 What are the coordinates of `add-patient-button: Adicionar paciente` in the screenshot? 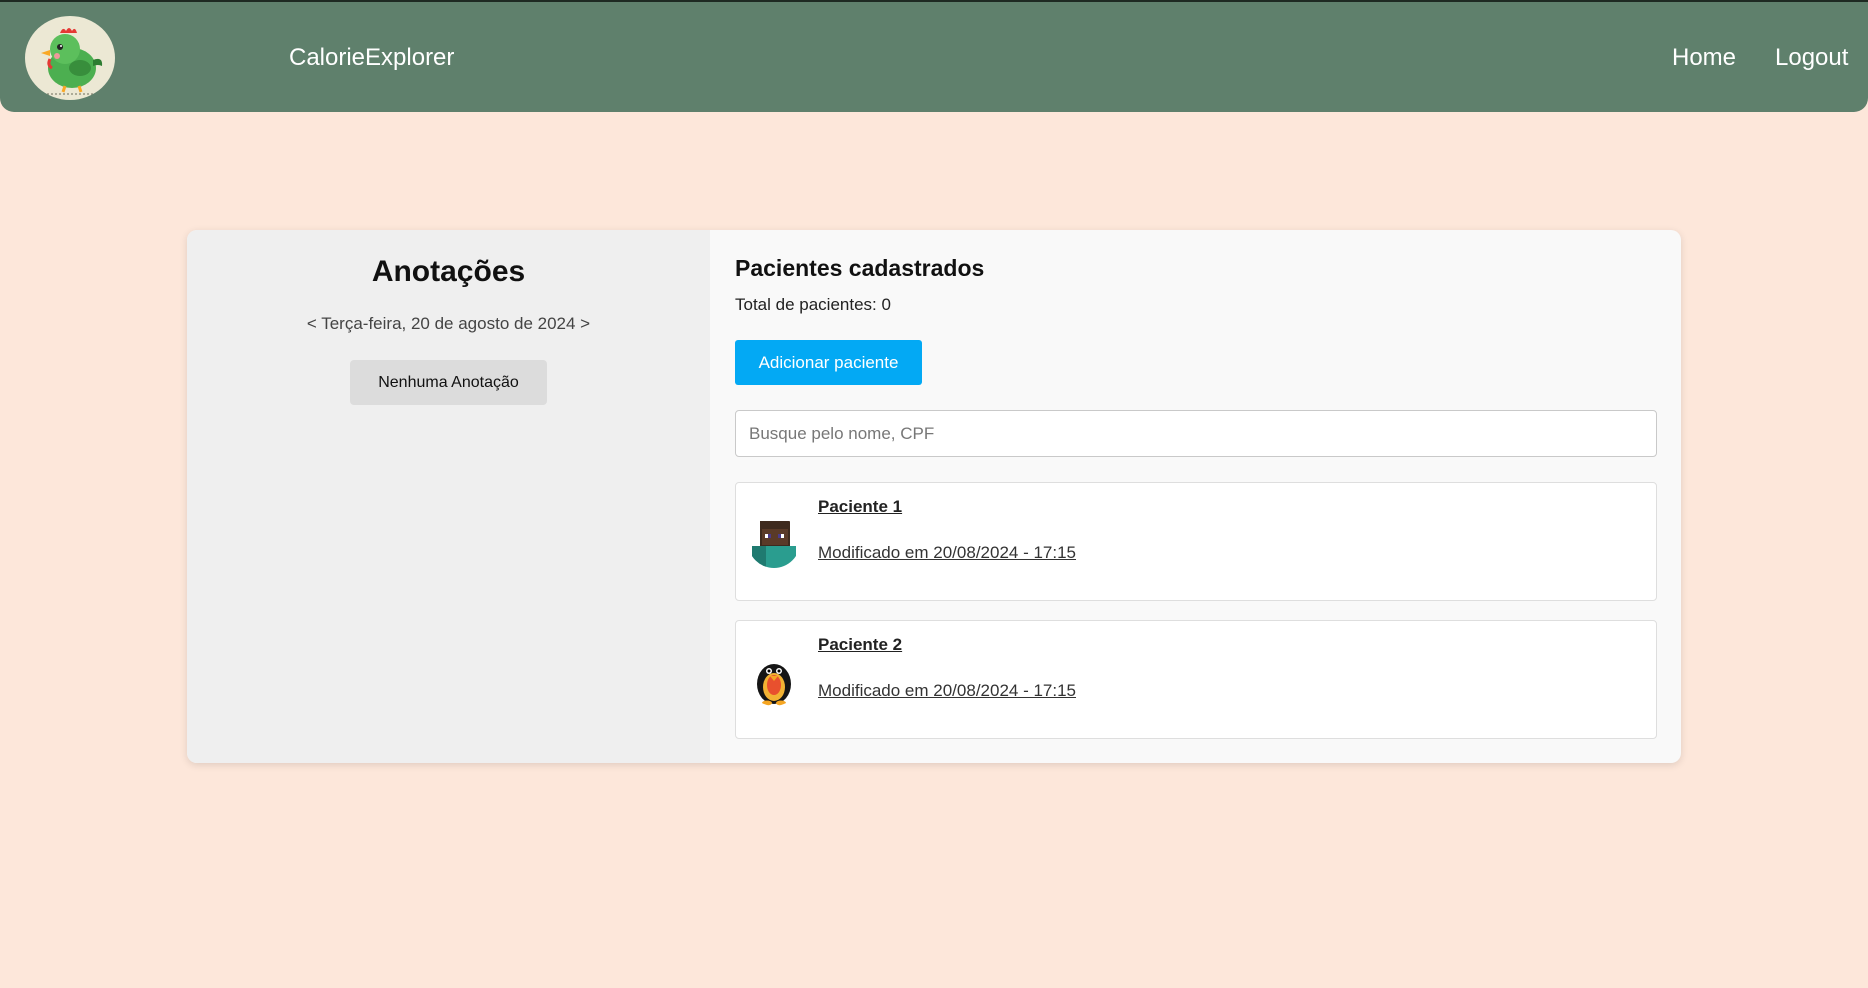 It's located at (828, 362).